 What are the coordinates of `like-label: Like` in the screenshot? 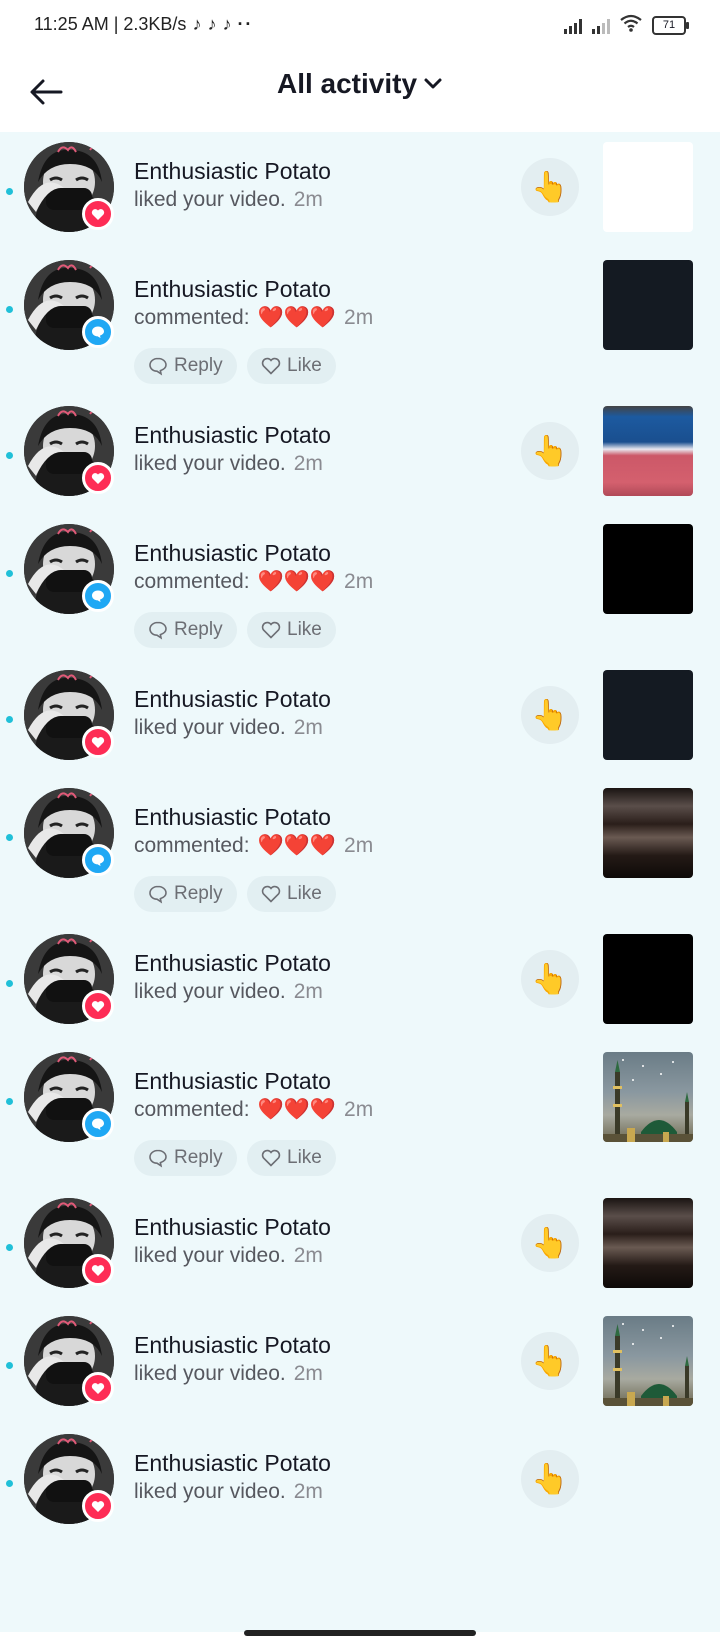 It's located at (304, 365).